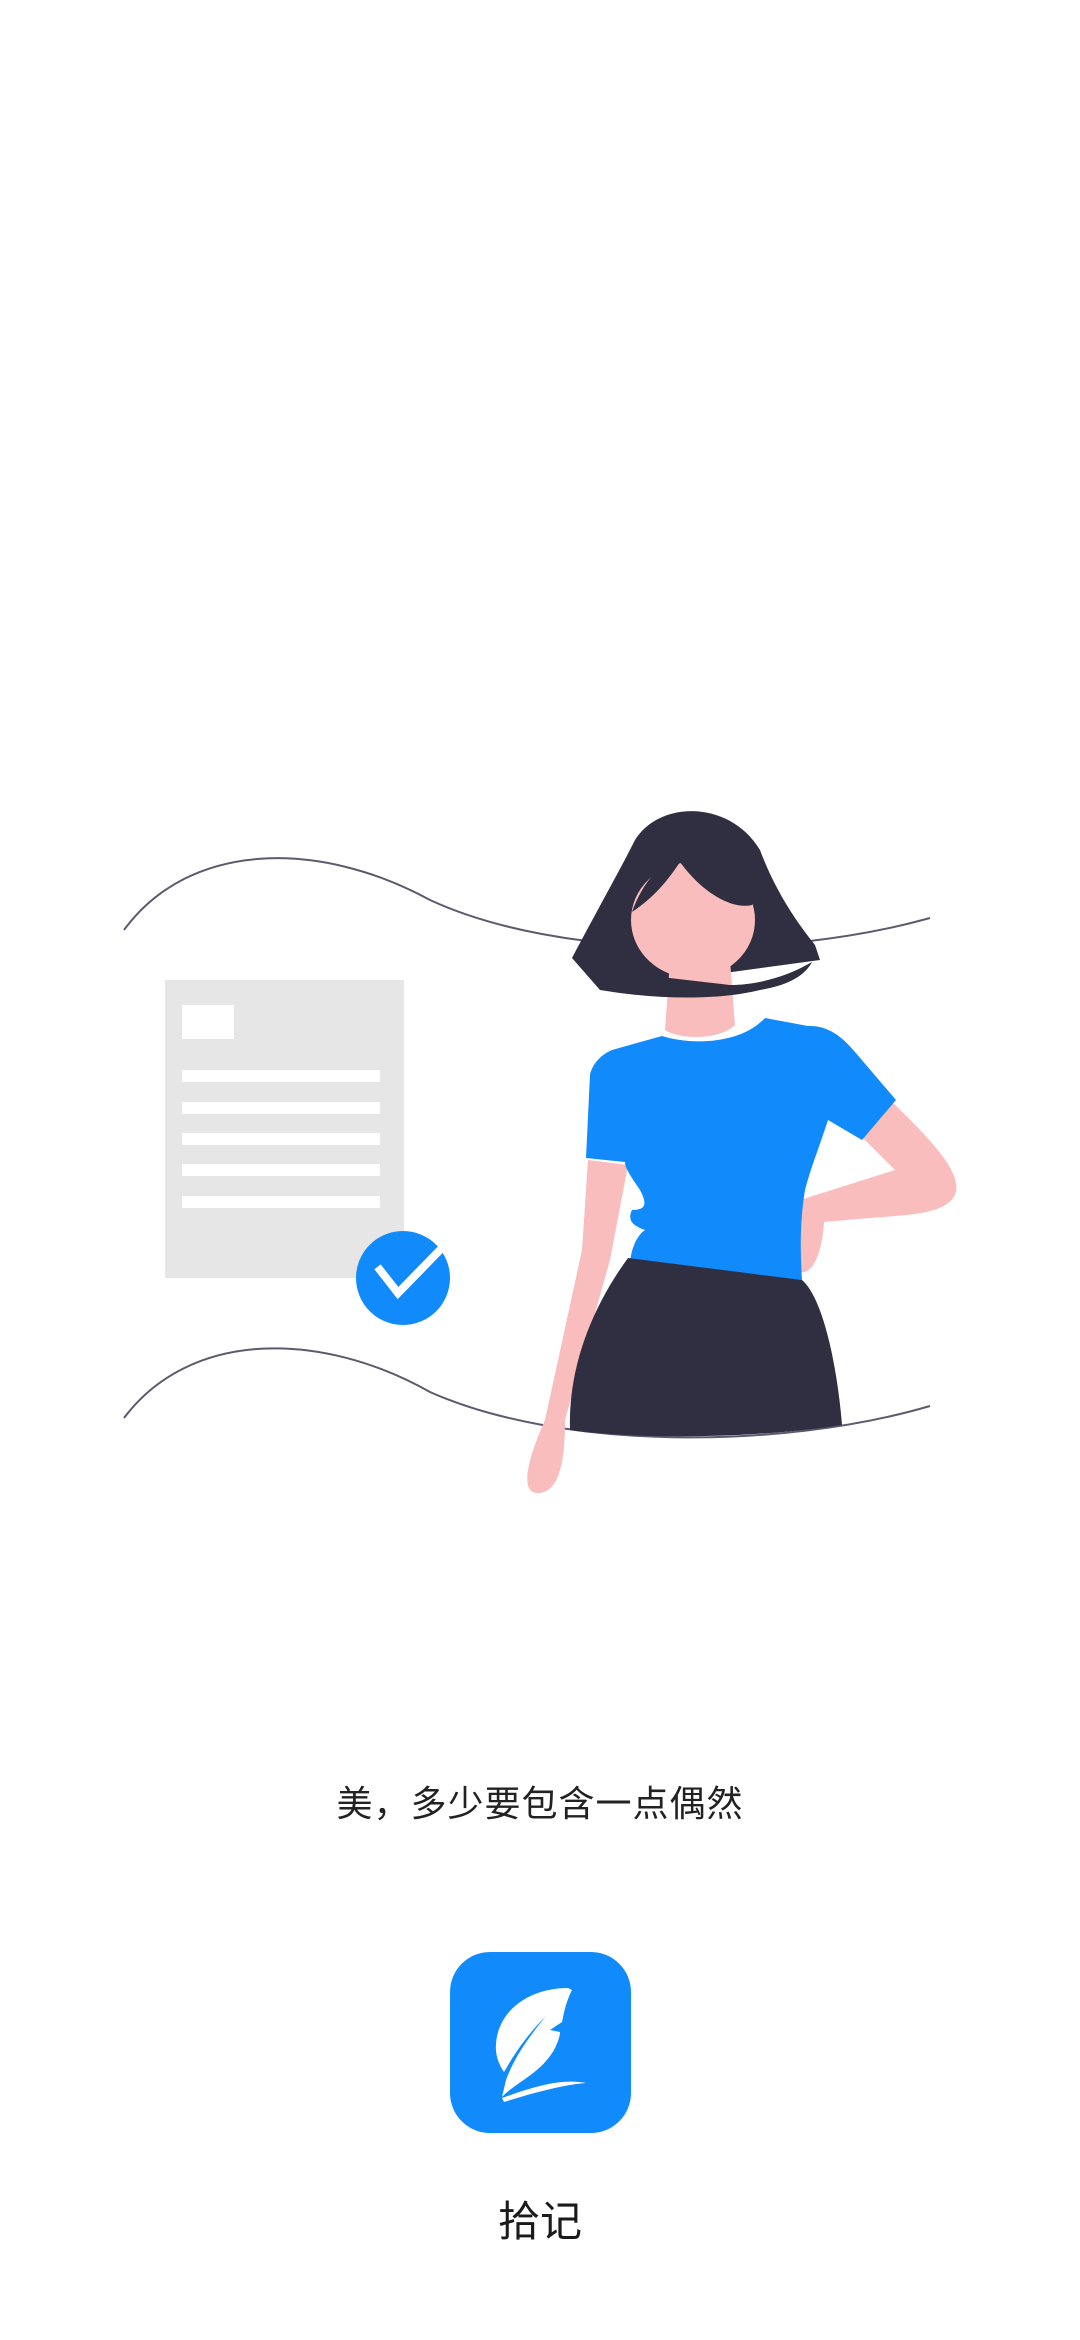 This screenshot has width=1080, height=2340. Describe the element at coordinates (539, 2221) in the screenshot. I see `app-name: 拾记` at that location.